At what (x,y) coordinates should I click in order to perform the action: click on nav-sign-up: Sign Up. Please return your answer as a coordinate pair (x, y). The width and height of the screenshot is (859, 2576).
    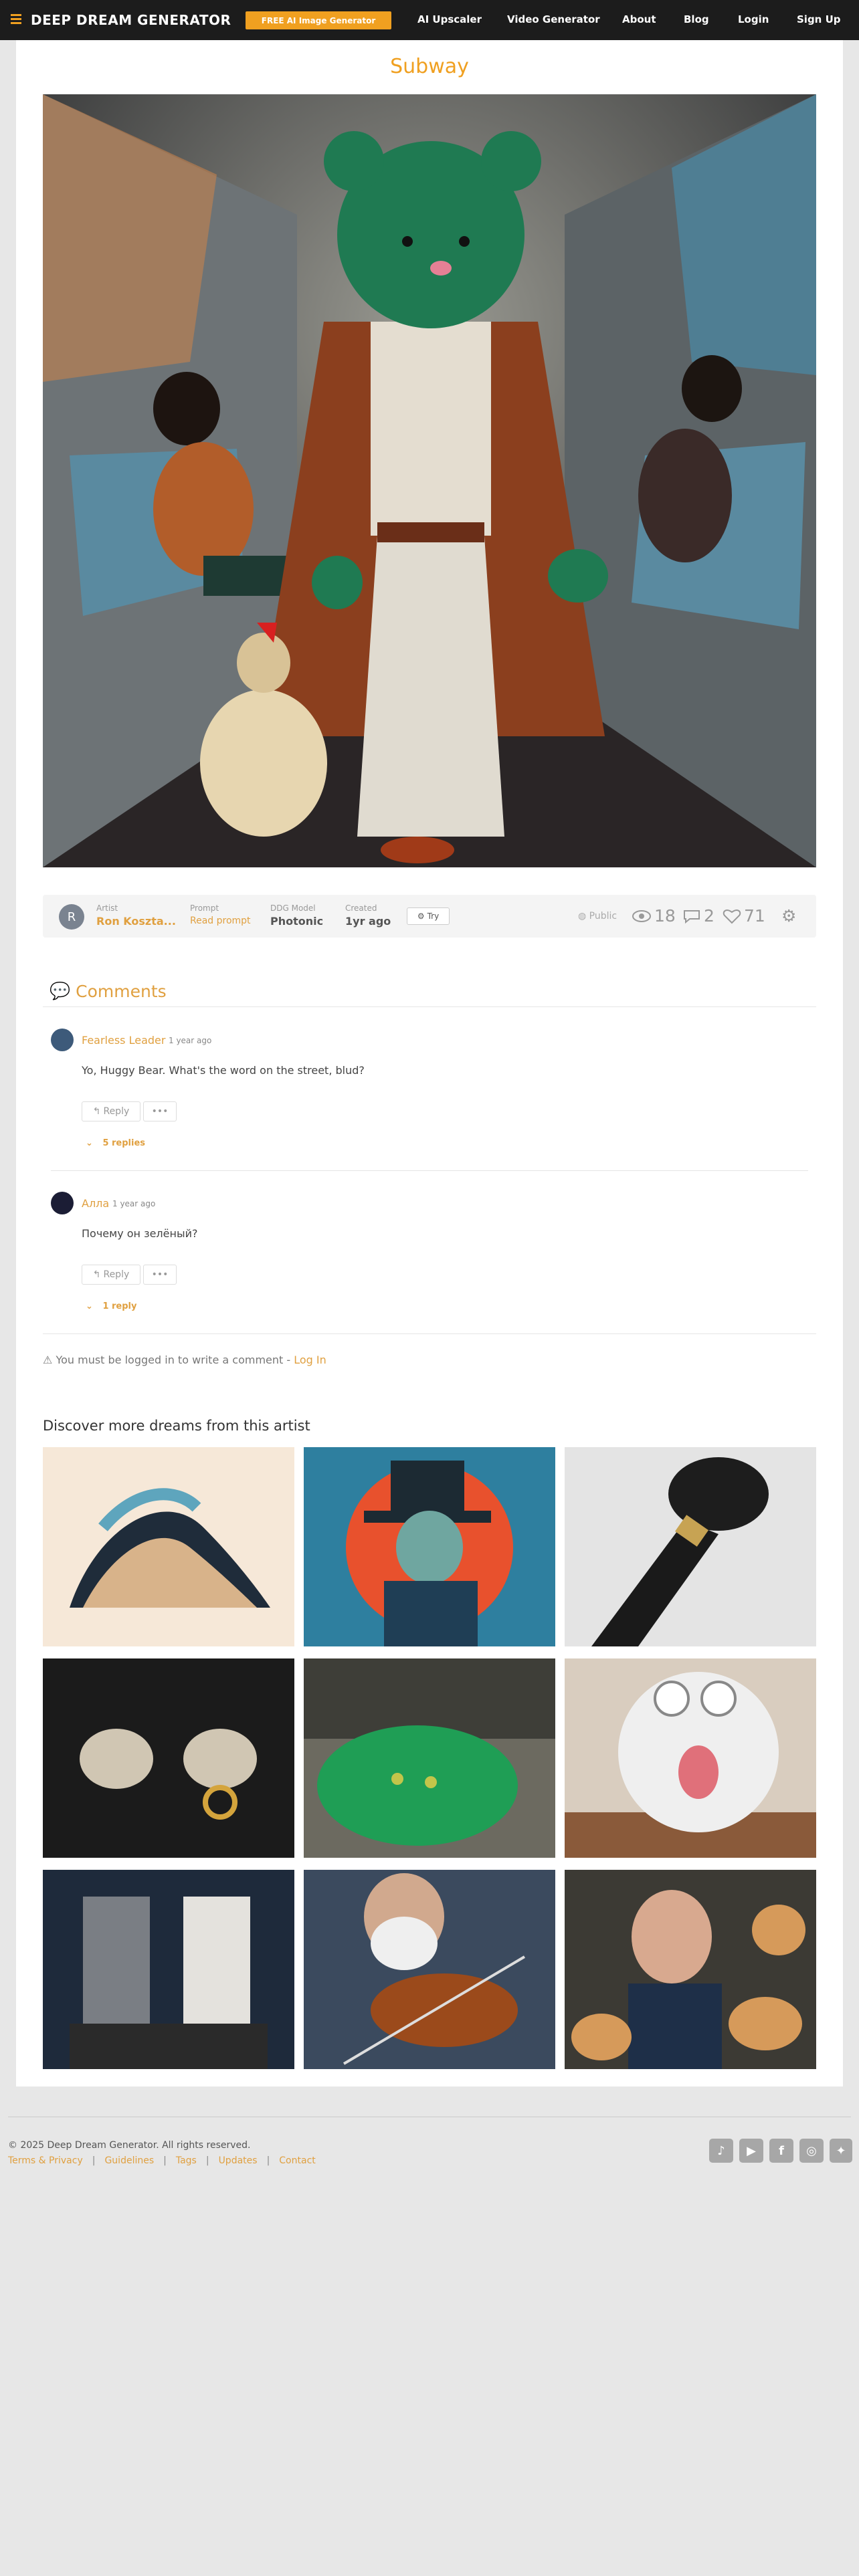
    Looking at the image, I should click on (819, 19).